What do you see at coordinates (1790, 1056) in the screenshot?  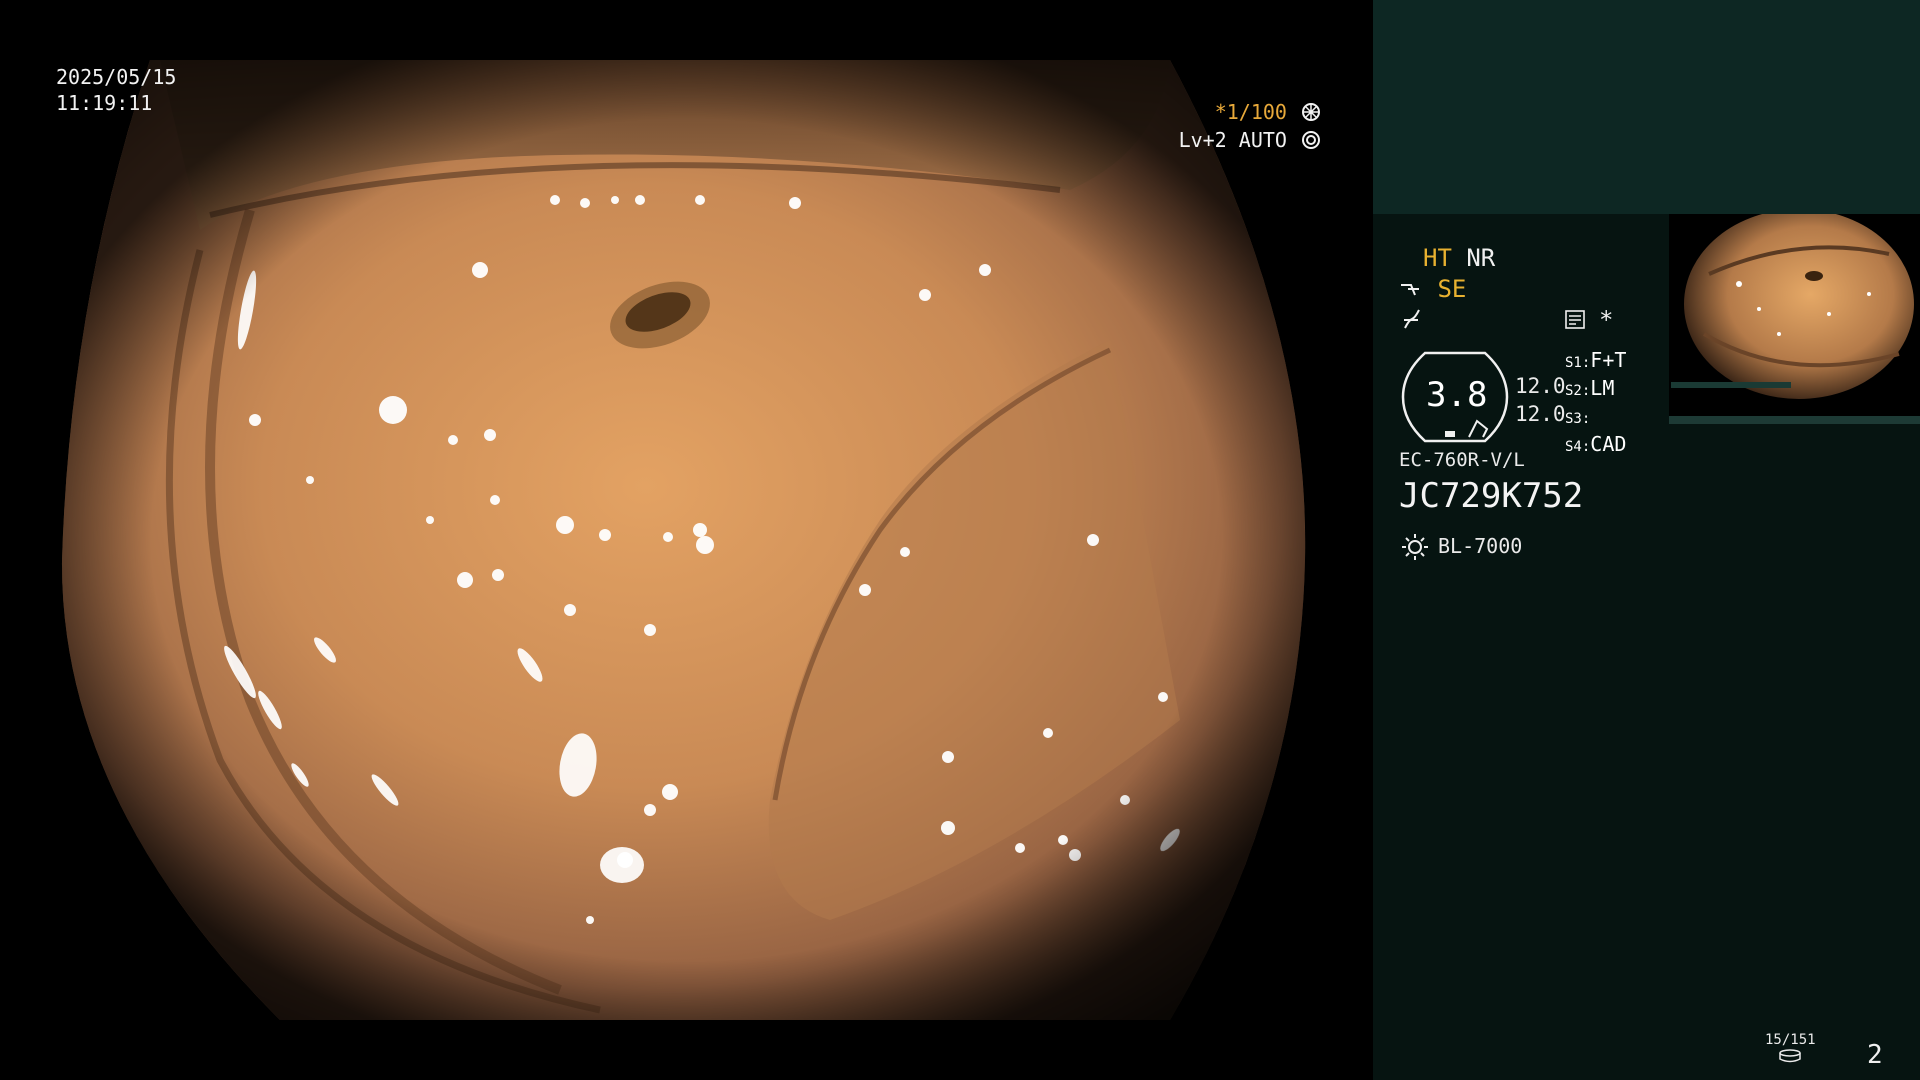 I see `storage-icon` at bounding box center [1790, 1056].